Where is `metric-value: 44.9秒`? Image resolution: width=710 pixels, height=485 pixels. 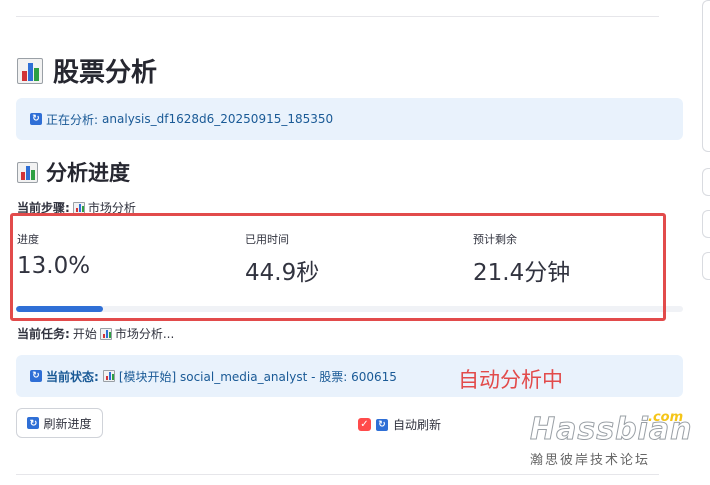 metric-value: 44.9秒 is located at coordinates (282, 273).